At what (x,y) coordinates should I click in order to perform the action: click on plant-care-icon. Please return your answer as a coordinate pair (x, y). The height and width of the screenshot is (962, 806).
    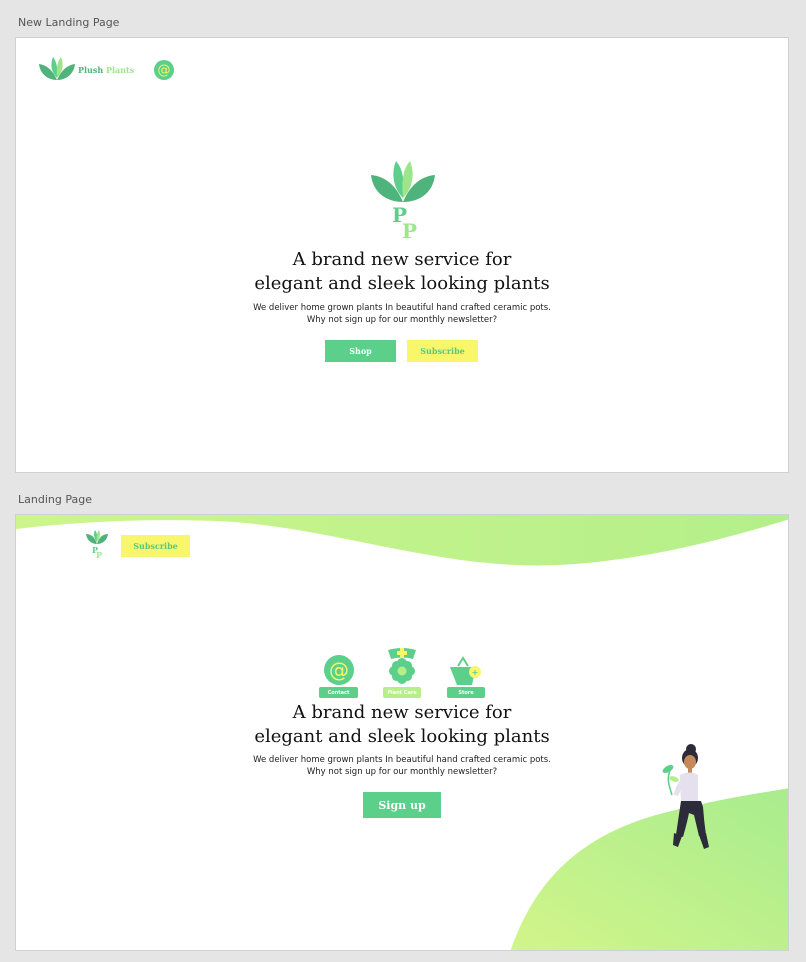
    Looking at the image, I should click on (402, 666).